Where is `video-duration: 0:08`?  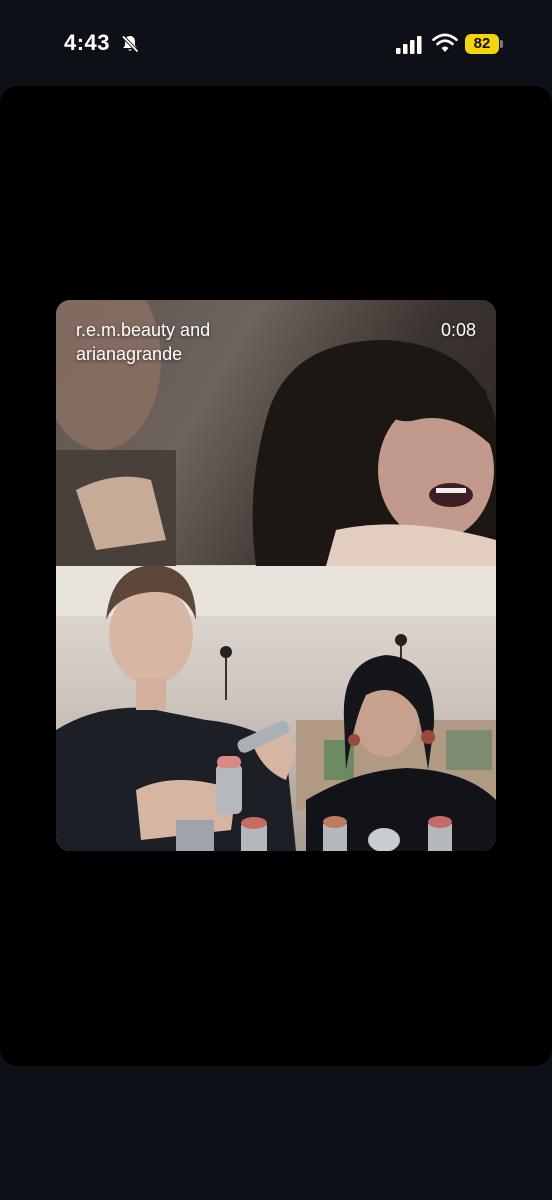
video-duration: 0:08 is located at coordinates (458, 330).